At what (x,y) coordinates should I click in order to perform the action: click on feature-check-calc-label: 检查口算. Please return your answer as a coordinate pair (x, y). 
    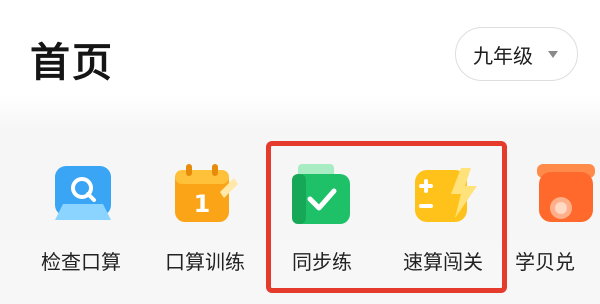
    Looking at the image, I should click on (81, 262).